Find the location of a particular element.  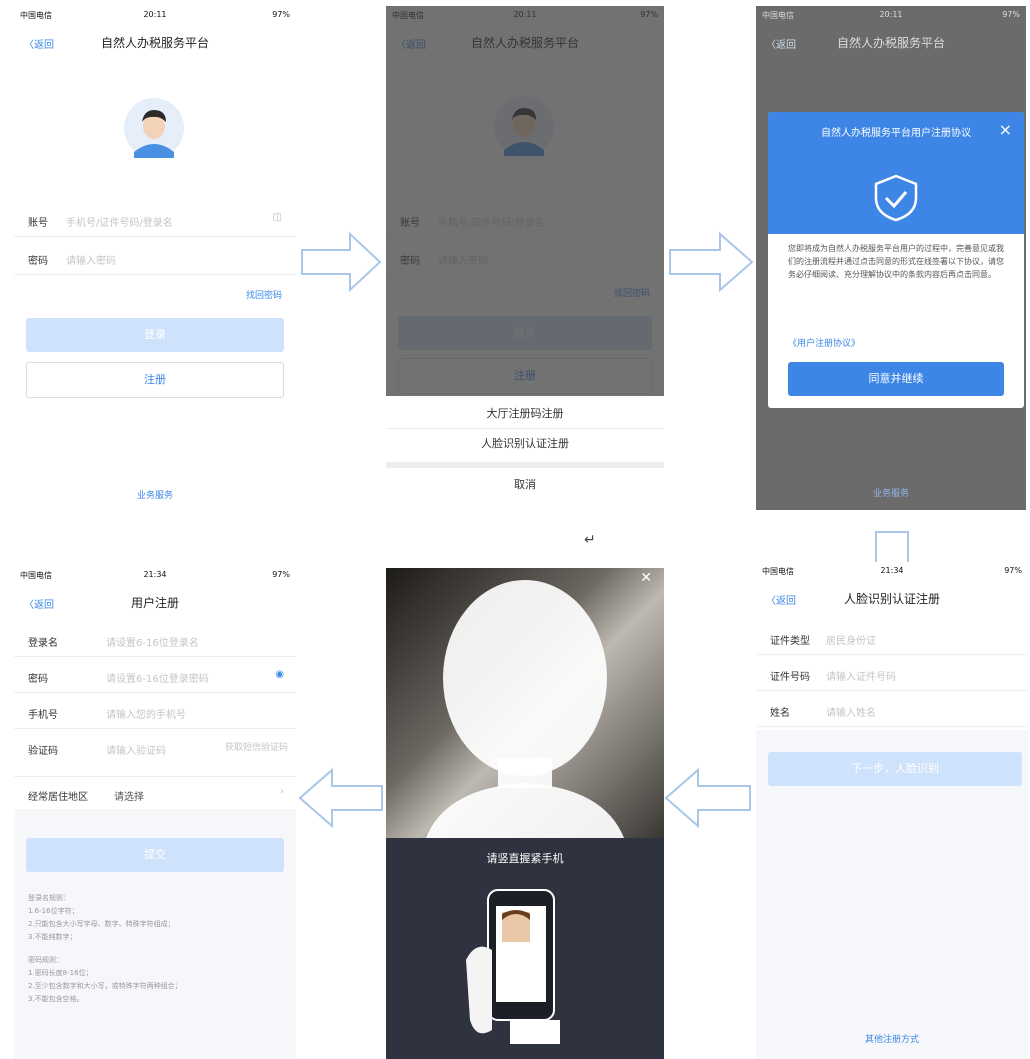

face-camera-screen: ✕ 请竖直握紧手机 is located at coordinates (525, 813).